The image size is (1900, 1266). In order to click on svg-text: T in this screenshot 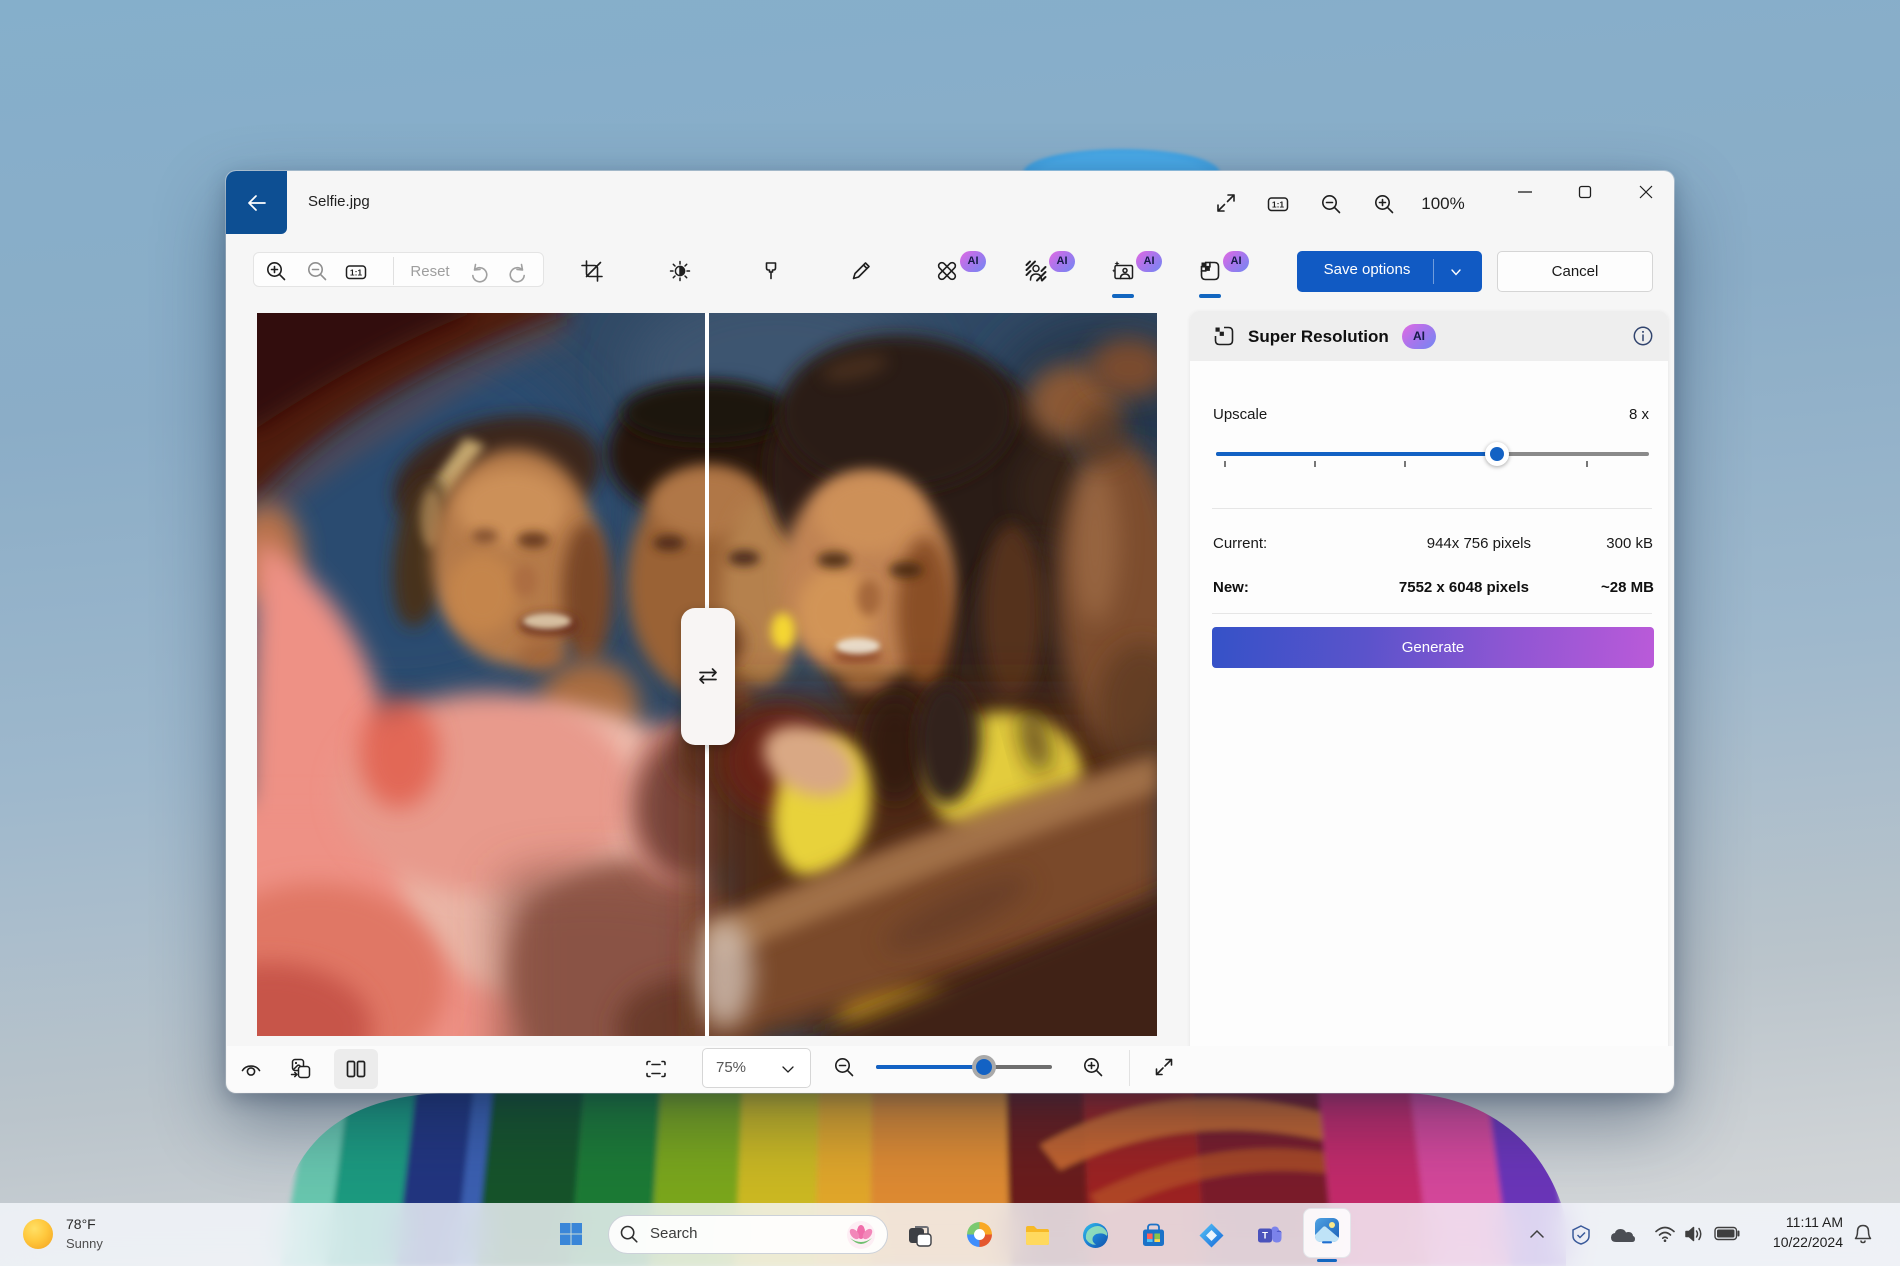, I will do `click(1265, 1236)`.